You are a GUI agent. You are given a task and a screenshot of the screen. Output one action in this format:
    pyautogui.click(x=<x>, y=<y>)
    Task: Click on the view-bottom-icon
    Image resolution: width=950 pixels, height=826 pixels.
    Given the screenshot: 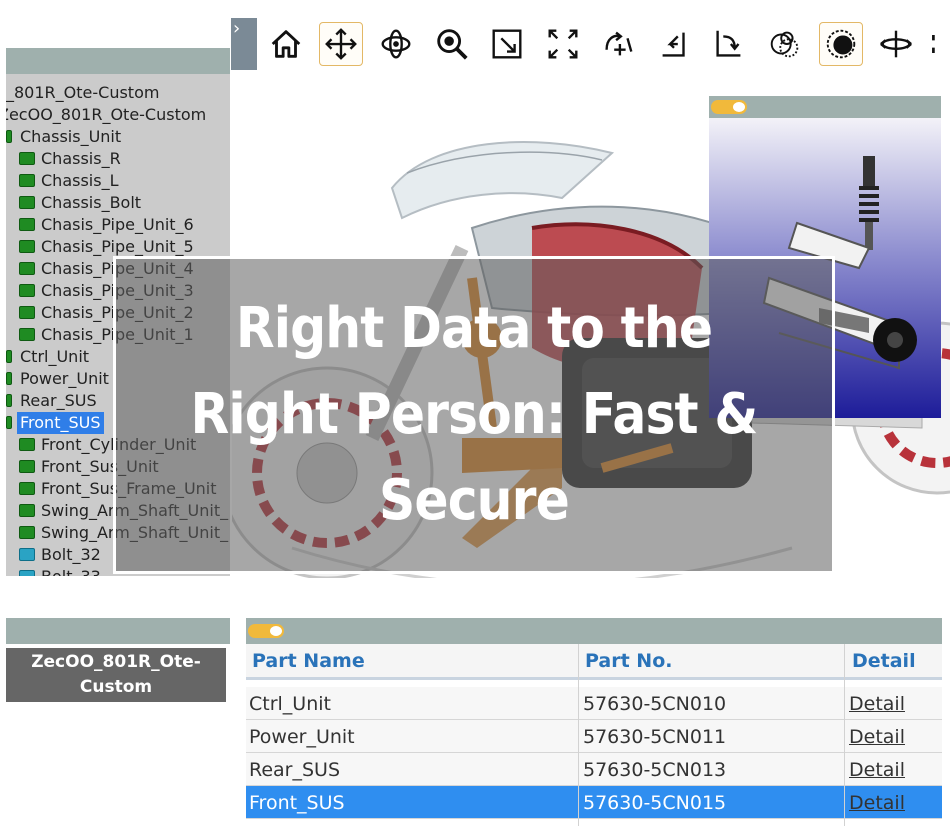 What is the action you would take?
    pyautogui.click(x=728, y=43)
    